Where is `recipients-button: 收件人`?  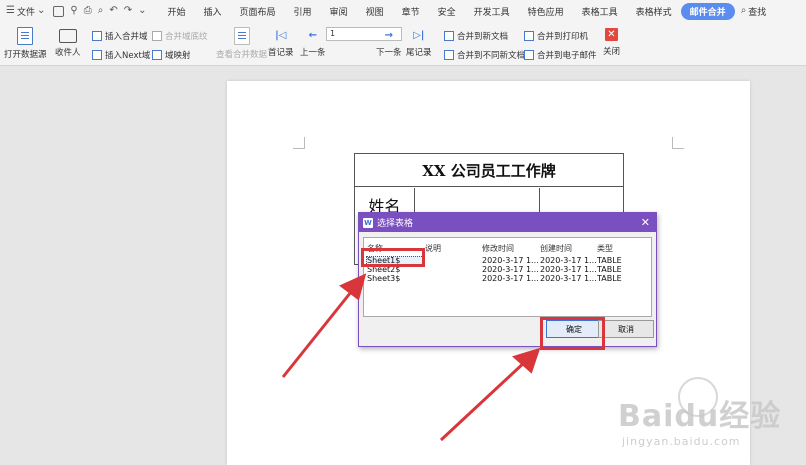 recipients-button: 收件人 is located at coordinates (68, 42).